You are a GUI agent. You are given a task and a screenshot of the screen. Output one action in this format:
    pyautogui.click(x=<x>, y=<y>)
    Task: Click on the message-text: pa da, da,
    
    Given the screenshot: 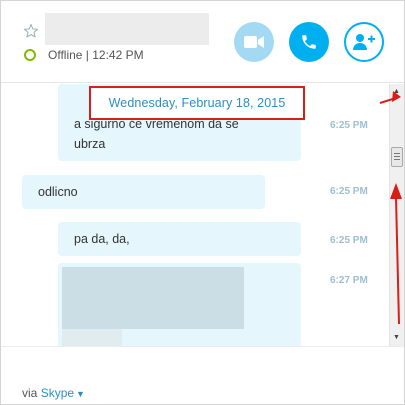 What is the action you would take?
    pyautogui.click(x=102, y=239)
    